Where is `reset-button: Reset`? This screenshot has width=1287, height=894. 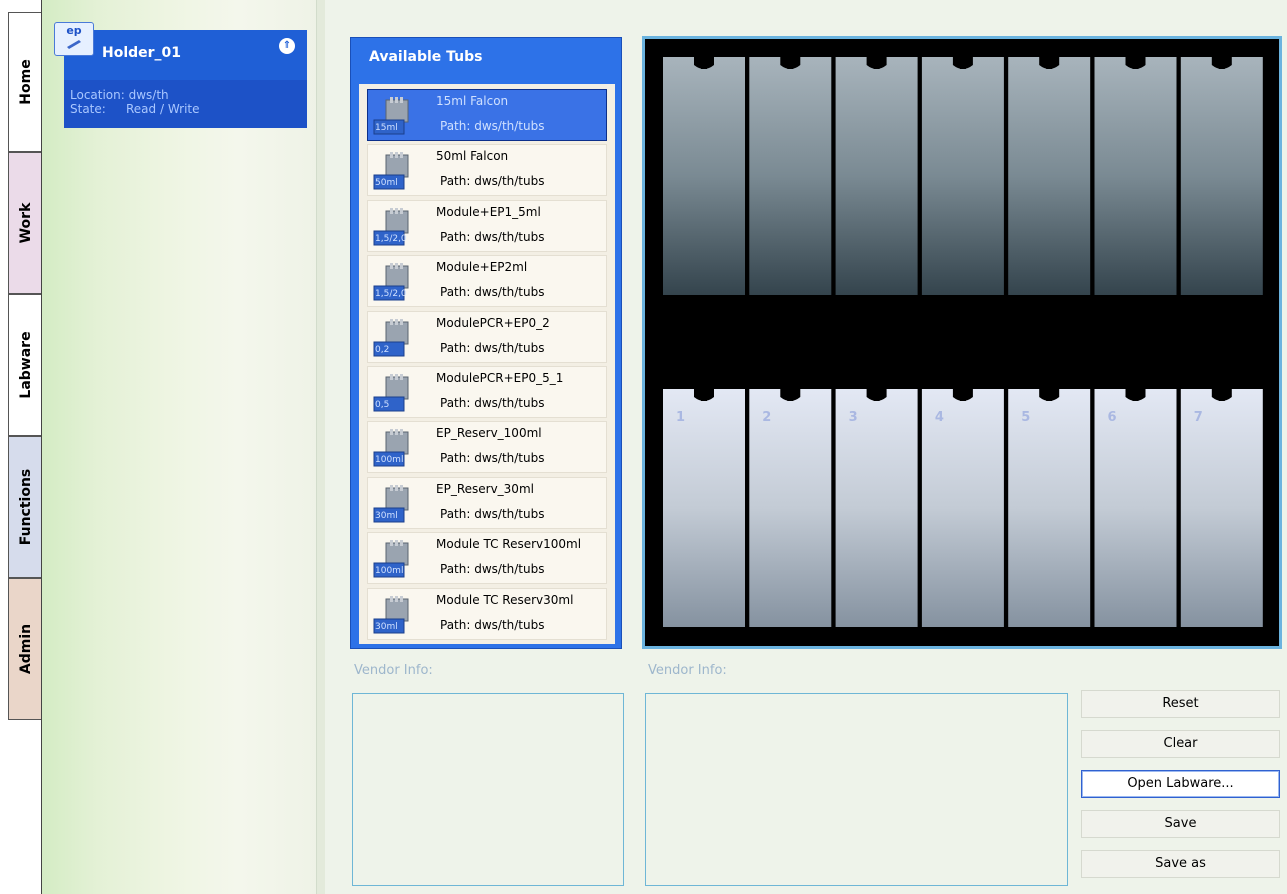
reset-button: Reset is located at coordinates (1180, 704).